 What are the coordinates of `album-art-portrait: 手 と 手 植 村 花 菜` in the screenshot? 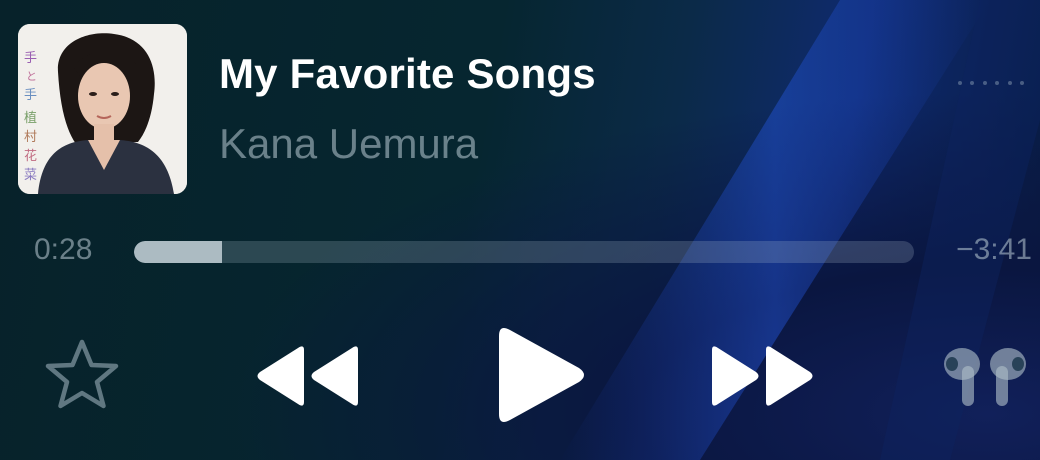 It's located at (102, 109).